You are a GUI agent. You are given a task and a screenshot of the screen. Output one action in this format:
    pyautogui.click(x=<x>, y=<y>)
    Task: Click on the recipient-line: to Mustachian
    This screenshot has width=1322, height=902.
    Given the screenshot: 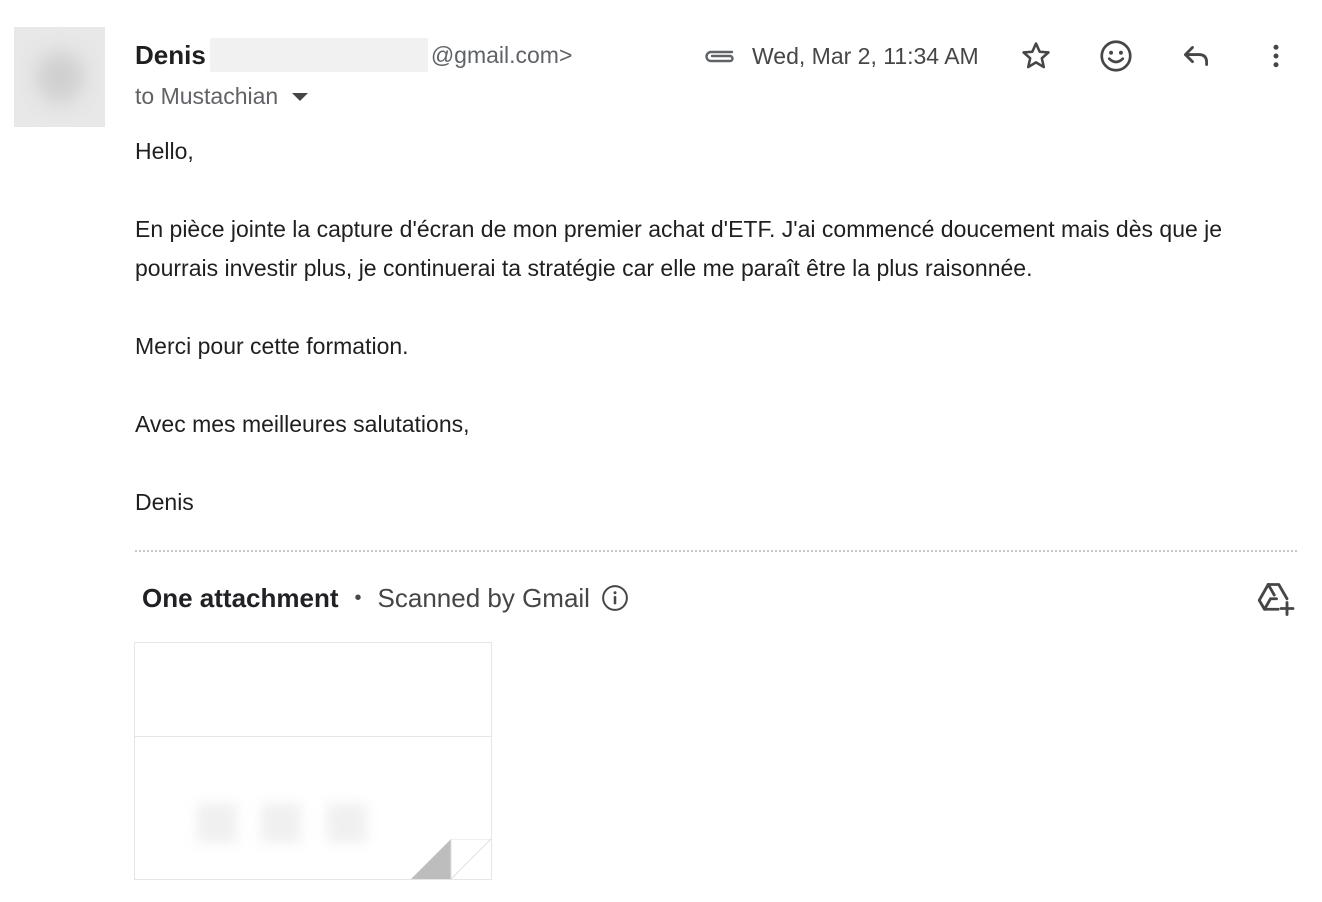 What is the action you would take?
    pyautogui.click(x=222, y=96)
    